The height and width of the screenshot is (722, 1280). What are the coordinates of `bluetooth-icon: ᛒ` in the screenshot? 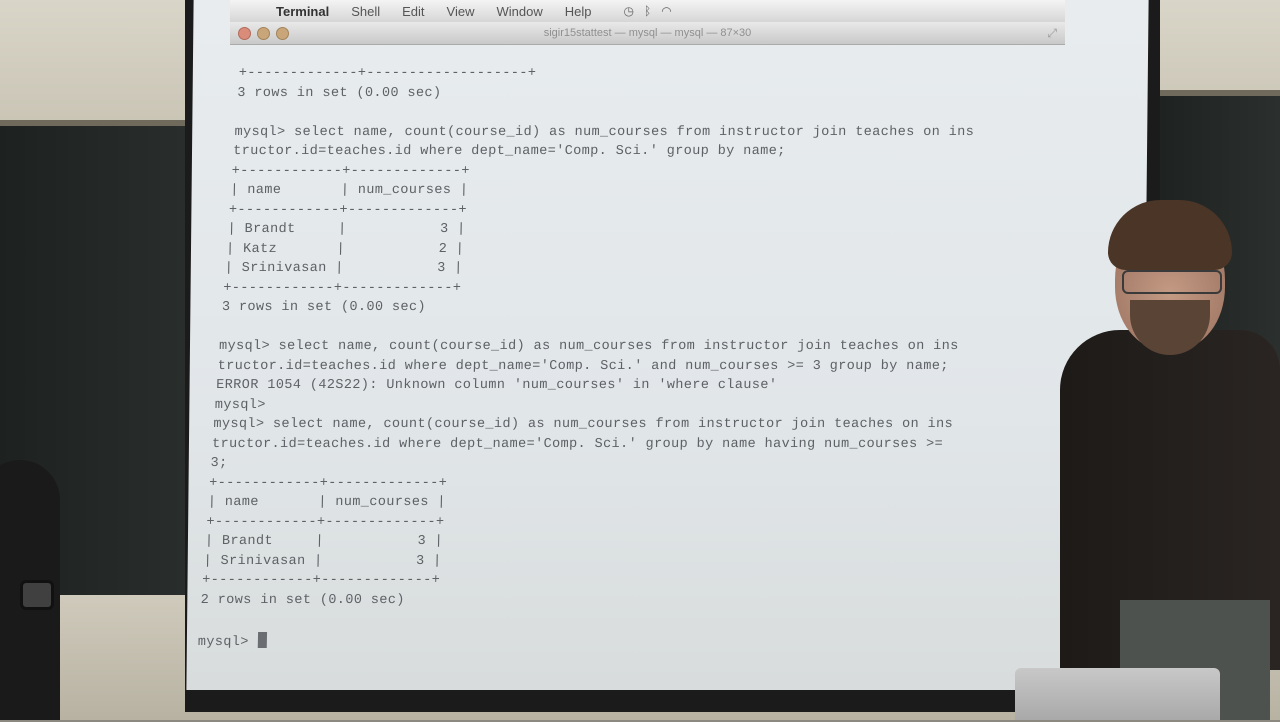 It's located at (647, 11).